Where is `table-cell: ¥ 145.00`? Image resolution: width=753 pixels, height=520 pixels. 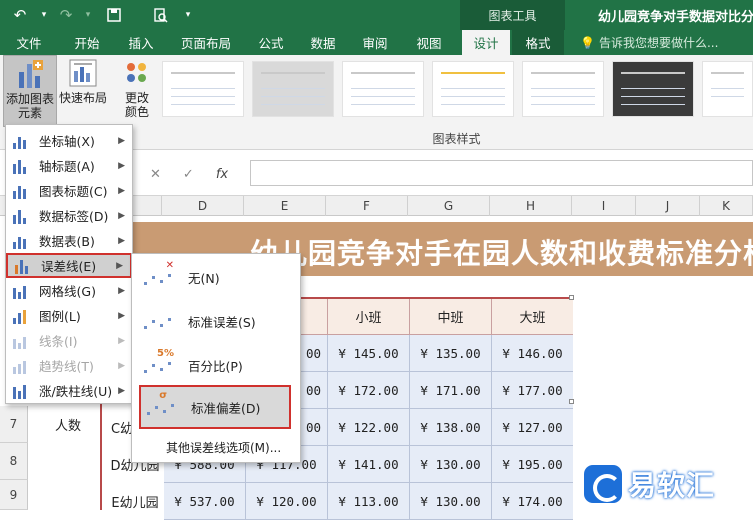 table-cell: ¥ 145.00 is located at coordinates (369, 353).